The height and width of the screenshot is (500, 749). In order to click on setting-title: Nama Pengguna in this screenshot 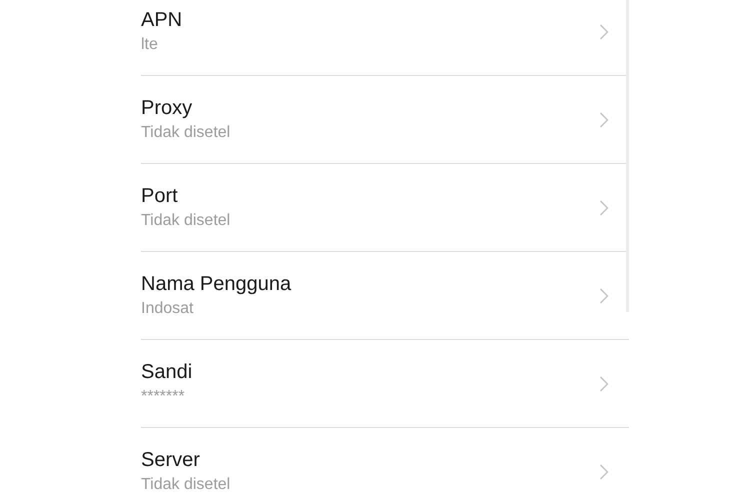, I will do `click(216, 284)`.